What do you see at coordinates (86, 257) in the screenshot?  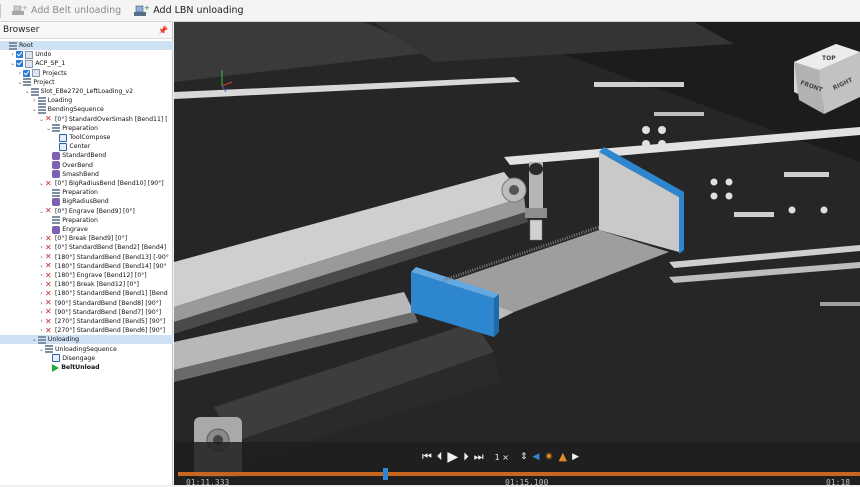 I see `tree-item: › ✕ [180°] StandardBend [Bend13] [-90°` at bounding box center [86, 257].